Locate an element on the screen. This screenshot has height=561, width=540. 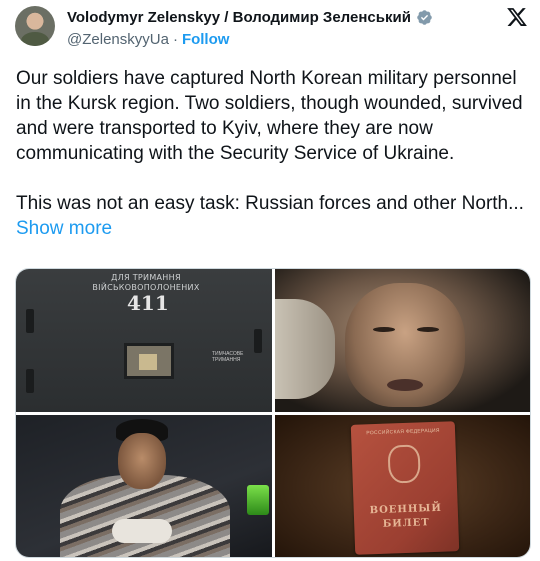
bandage is located at coordinates (305, 349).